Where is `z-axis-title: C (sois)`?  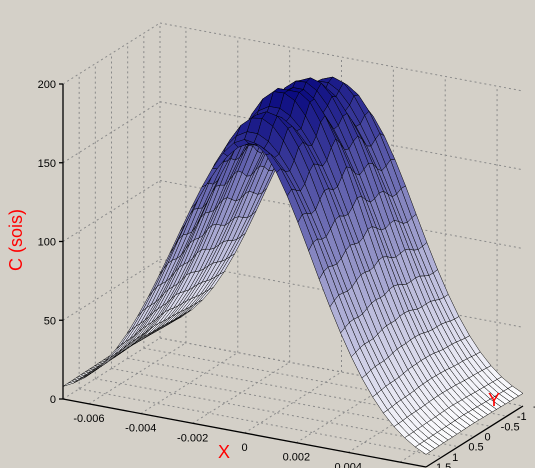 z-axis-title: C (sois) is located at coordinates (16, 240).